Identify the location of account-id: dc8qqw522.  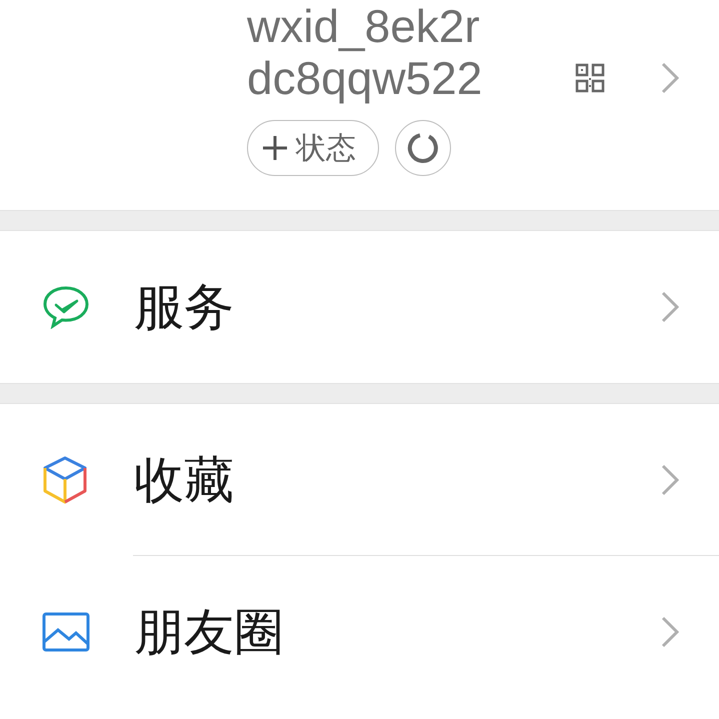
(364, 78).